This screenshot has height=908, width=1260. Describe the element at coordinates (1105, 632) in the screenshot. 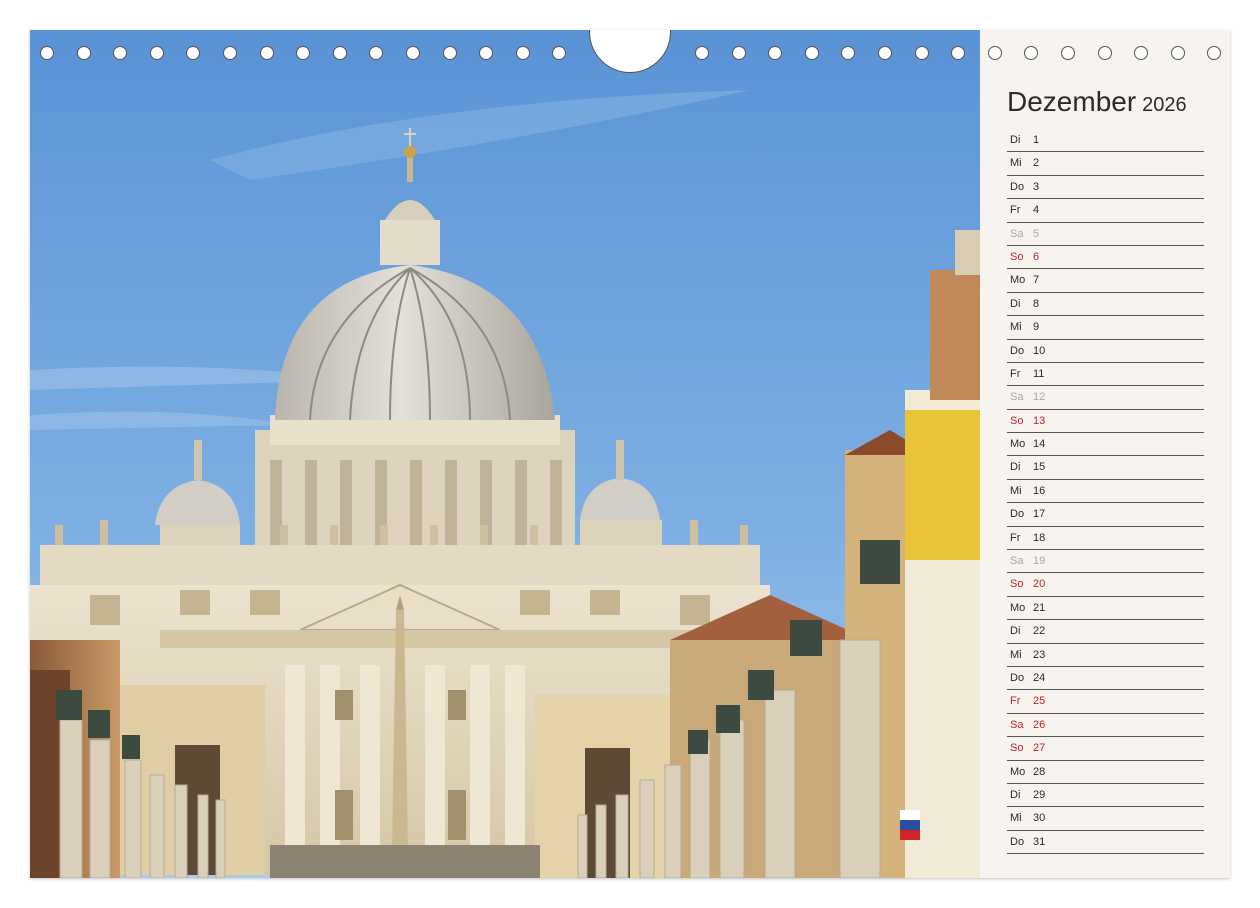

I see `day-row: Di 22` at that location.